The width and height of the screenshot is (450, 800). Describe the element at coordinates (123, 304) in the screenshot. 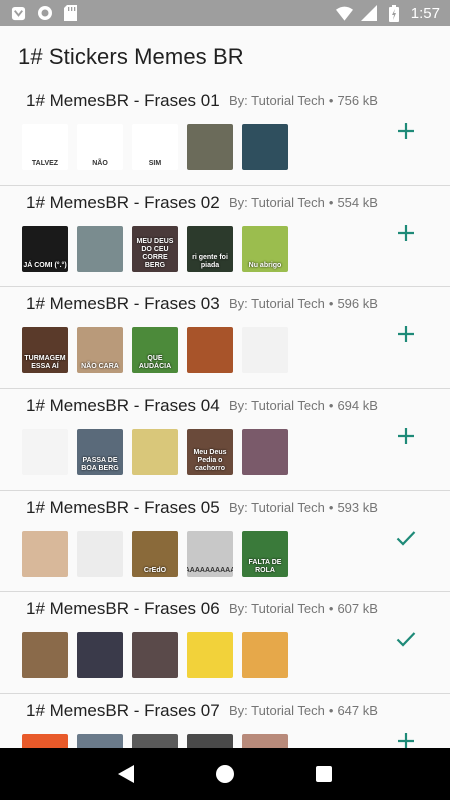

I see `pack-title: 1# MemesBR - Frases 03` at that location.